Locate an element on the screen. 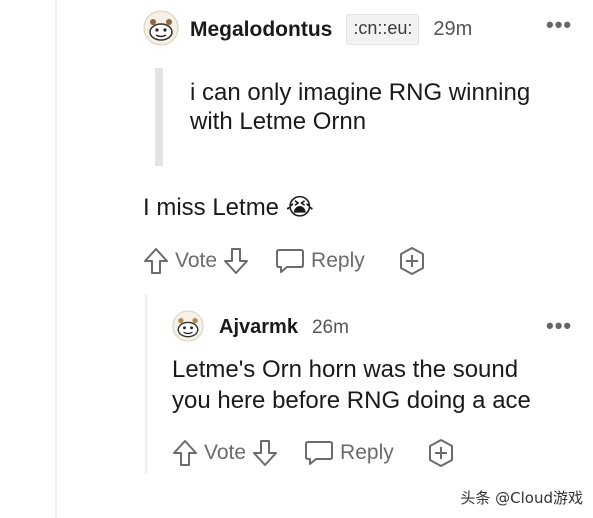  comment-text-line: you here before RNG doing a ace is located at coordinates (351, 400).